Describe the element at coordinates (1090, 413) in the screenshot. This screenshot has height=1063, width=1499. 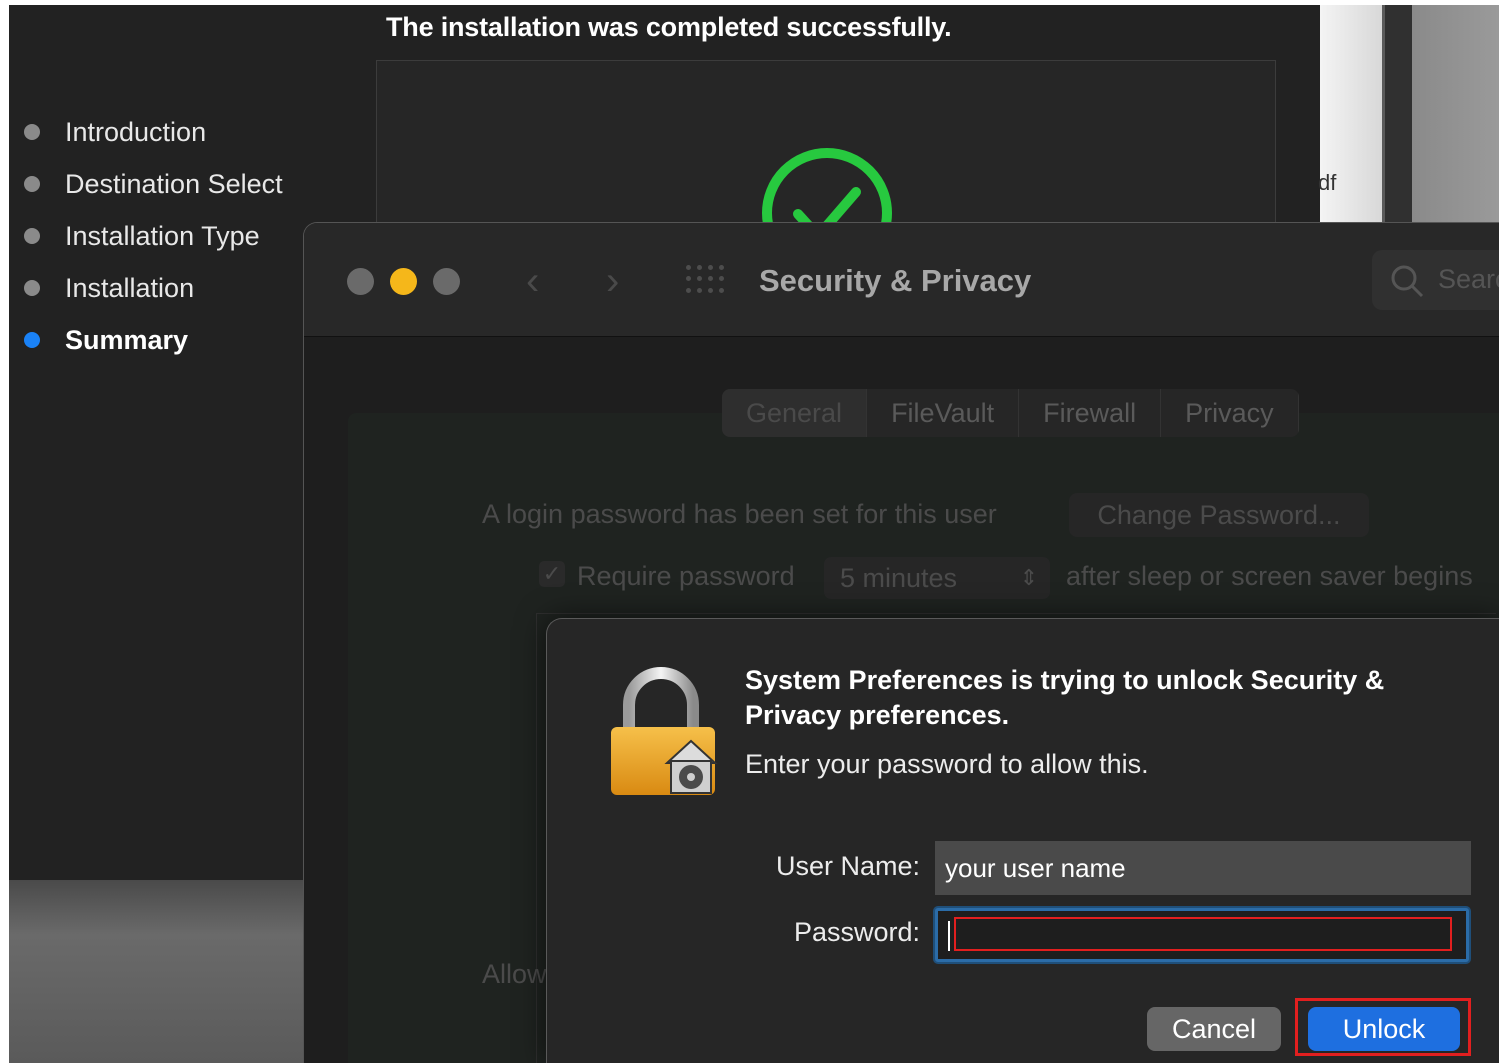
I see `tab-firewall: Firewall` at that location.